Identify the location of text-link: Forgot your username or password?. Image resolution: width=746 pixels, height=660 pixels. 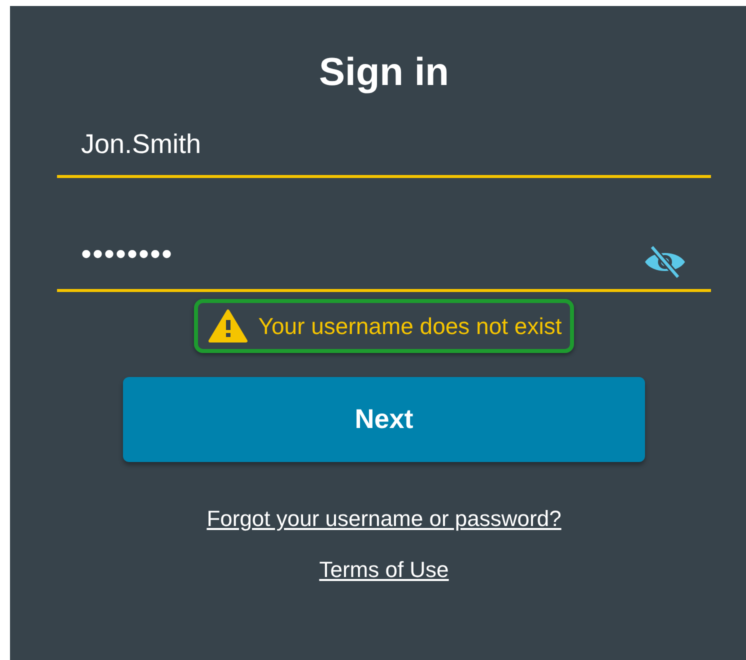
(384, 519).